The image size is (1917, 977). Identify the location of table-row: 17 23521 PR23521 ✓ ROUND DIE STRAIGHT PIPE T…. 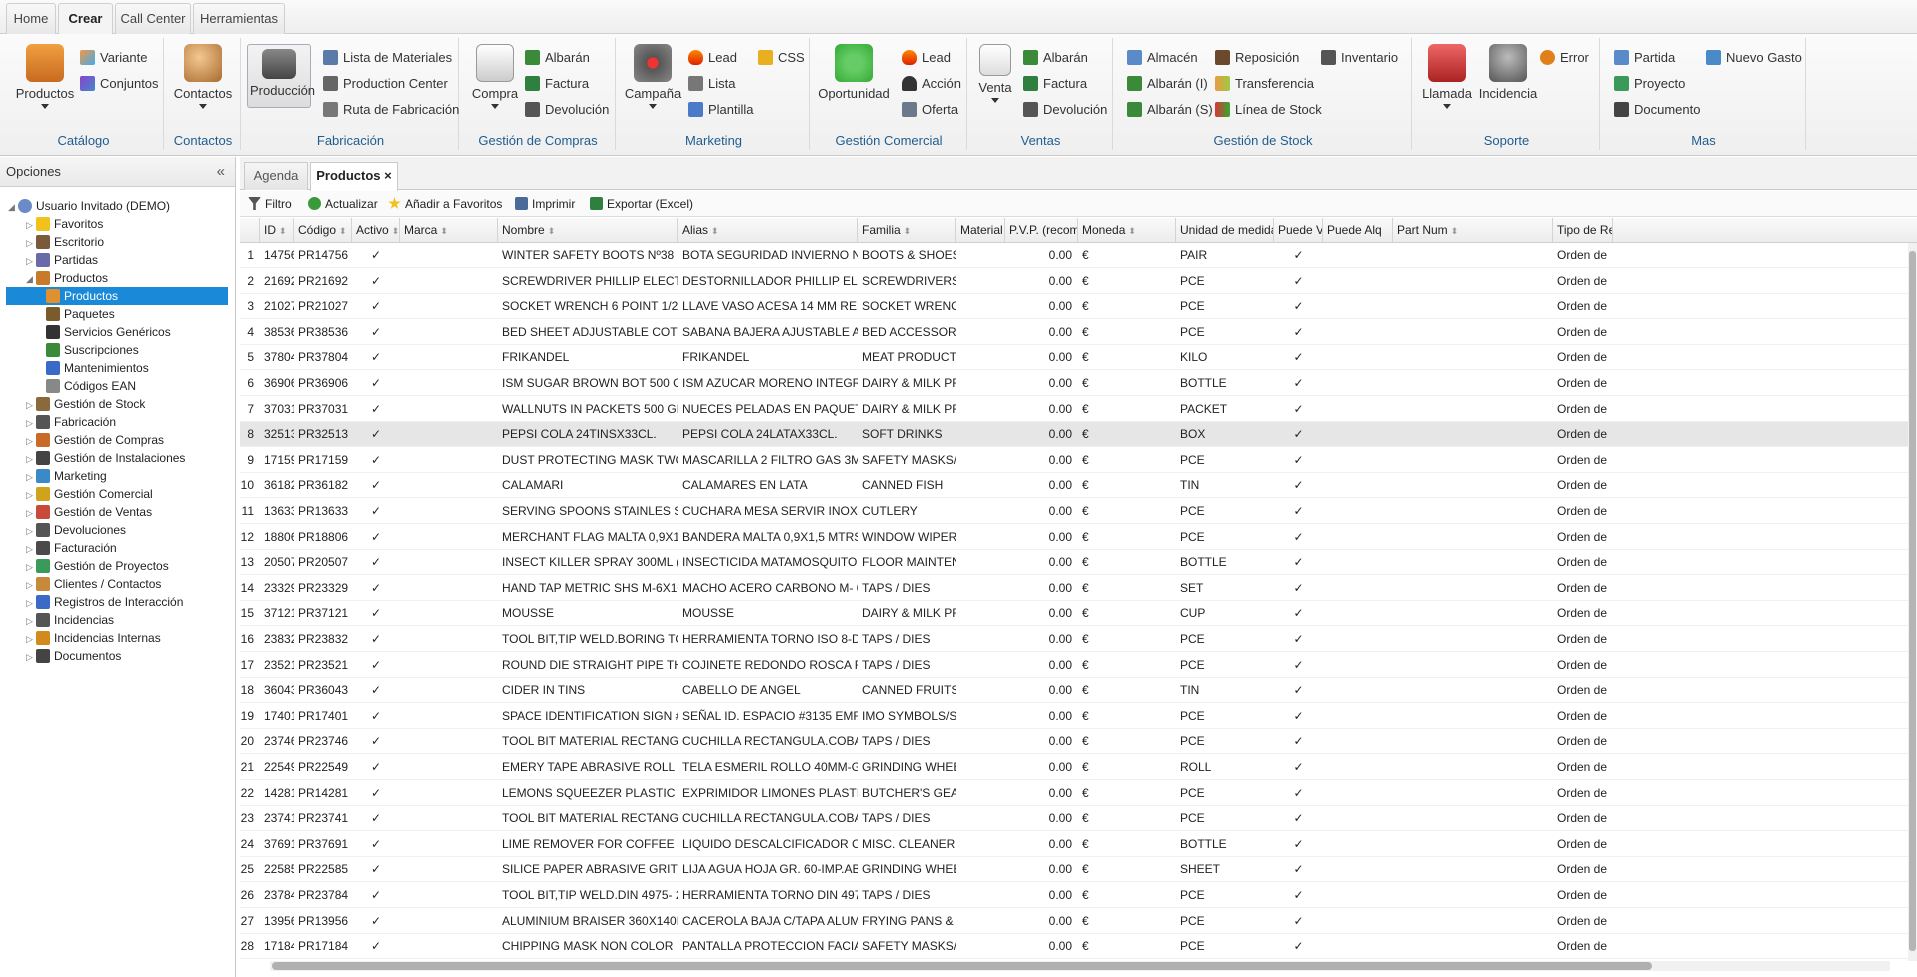
(1078, 665).